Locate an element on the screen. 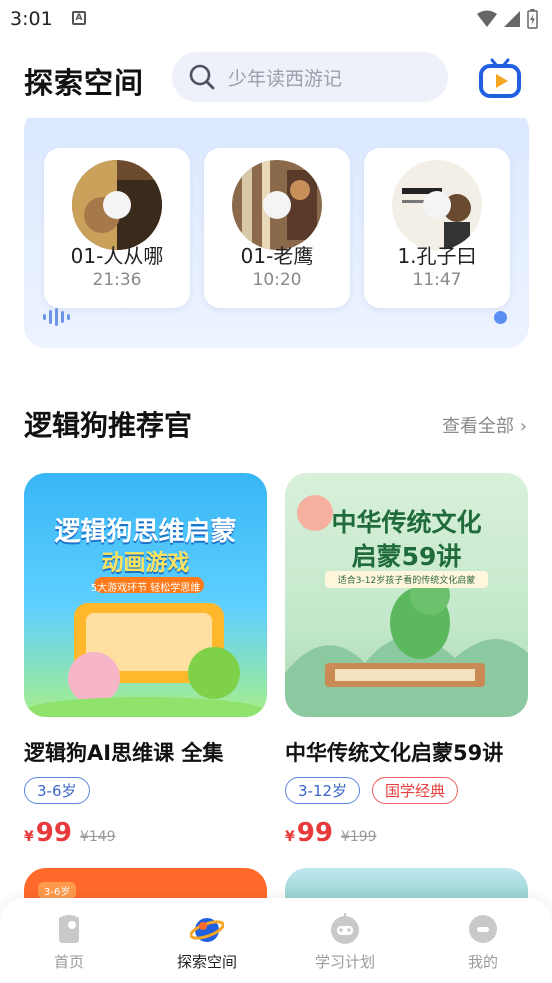 The image size is (552, 983). bottom-tab-bar: 首页 探索空间 学习计划 我的 is located at coordinates (276, 940).